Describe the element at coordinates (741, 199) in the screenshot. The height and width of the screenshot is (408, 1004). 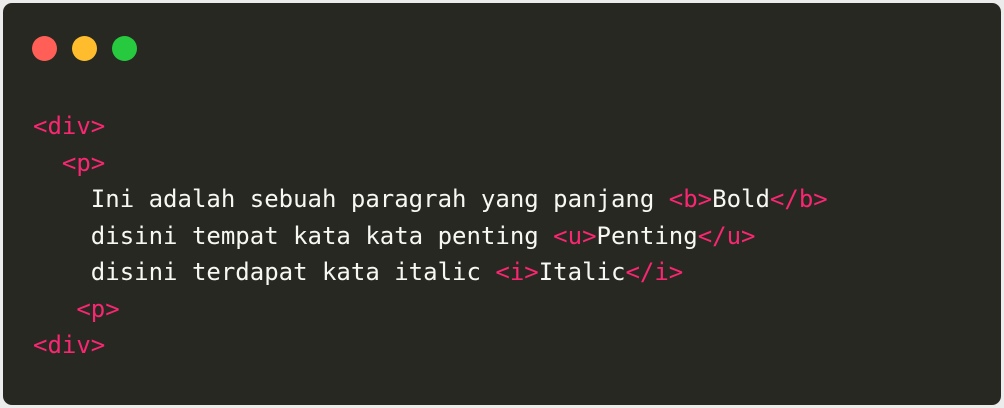
I see `code-text: Bold` at that location.